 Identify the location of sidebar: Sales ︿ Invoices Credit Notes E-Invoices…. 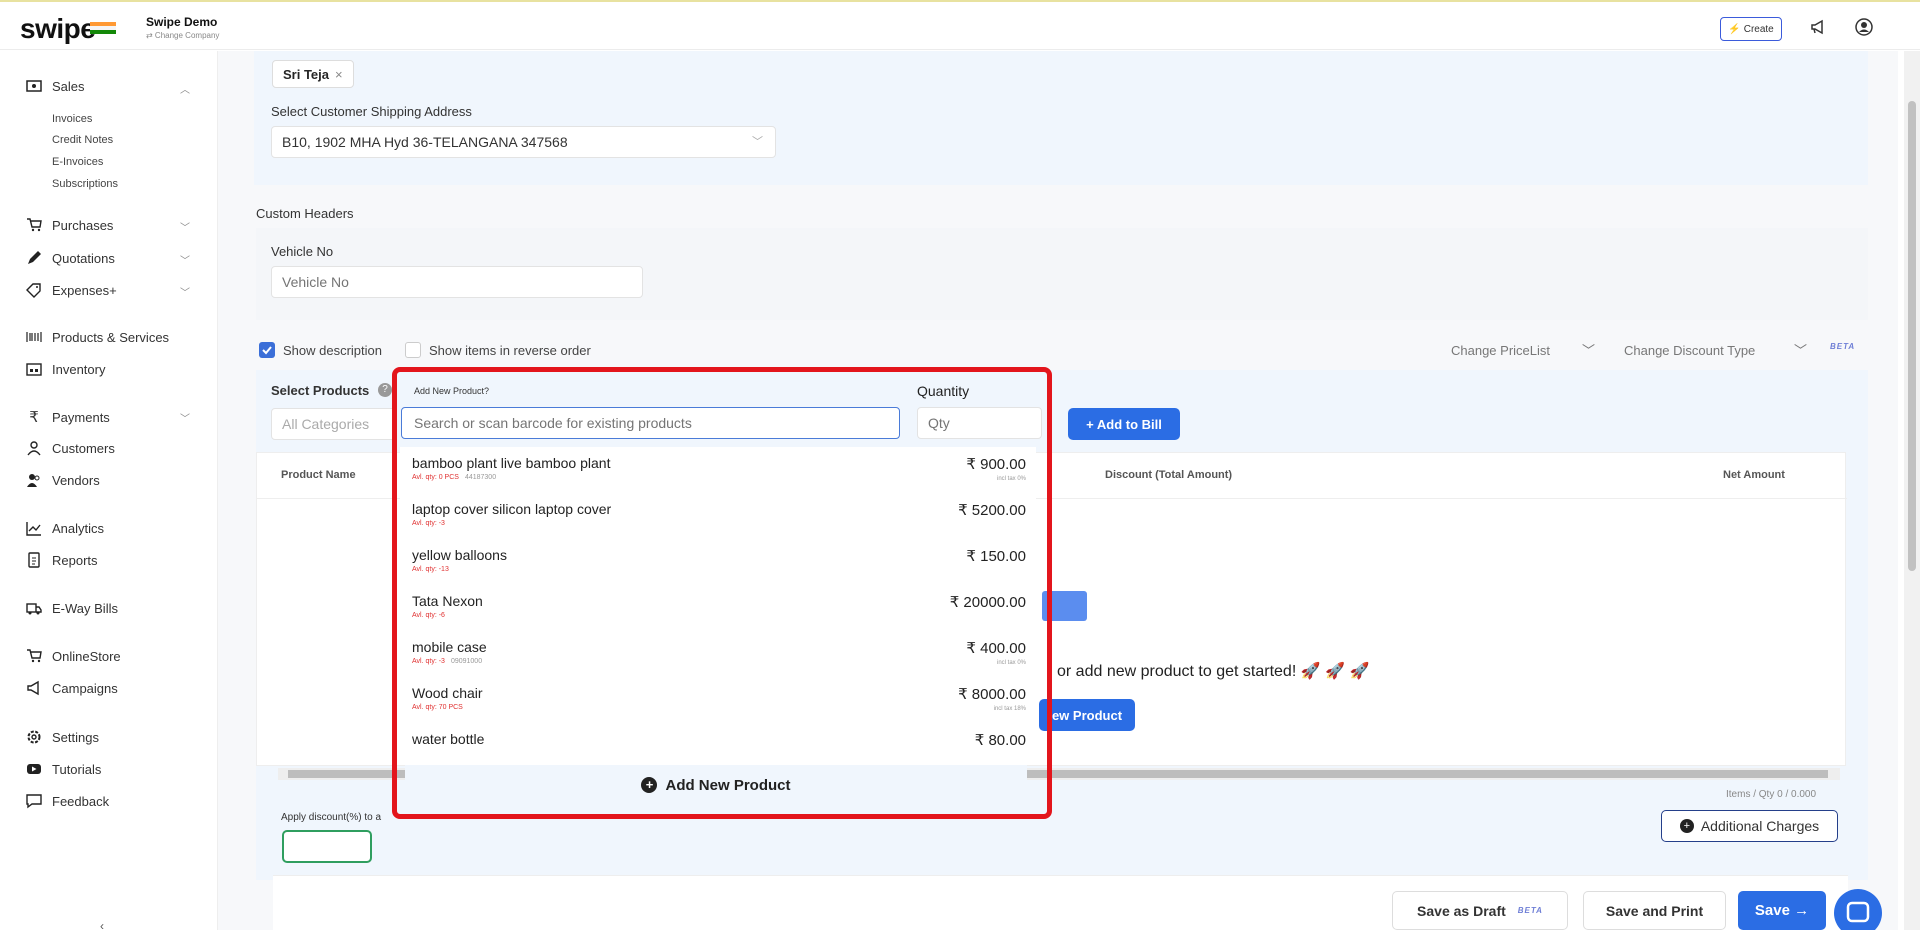
(109, 490).